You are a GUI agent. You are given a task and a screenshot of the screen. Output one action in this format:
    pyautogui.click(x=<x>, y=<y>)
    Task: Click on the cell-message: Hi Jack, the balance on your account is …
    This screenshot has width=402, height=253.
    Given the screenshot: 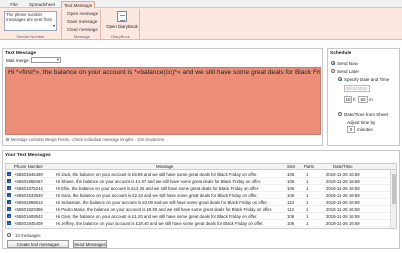 What is the action you would take?
    pyautogui.click(x=157, y=174)
    